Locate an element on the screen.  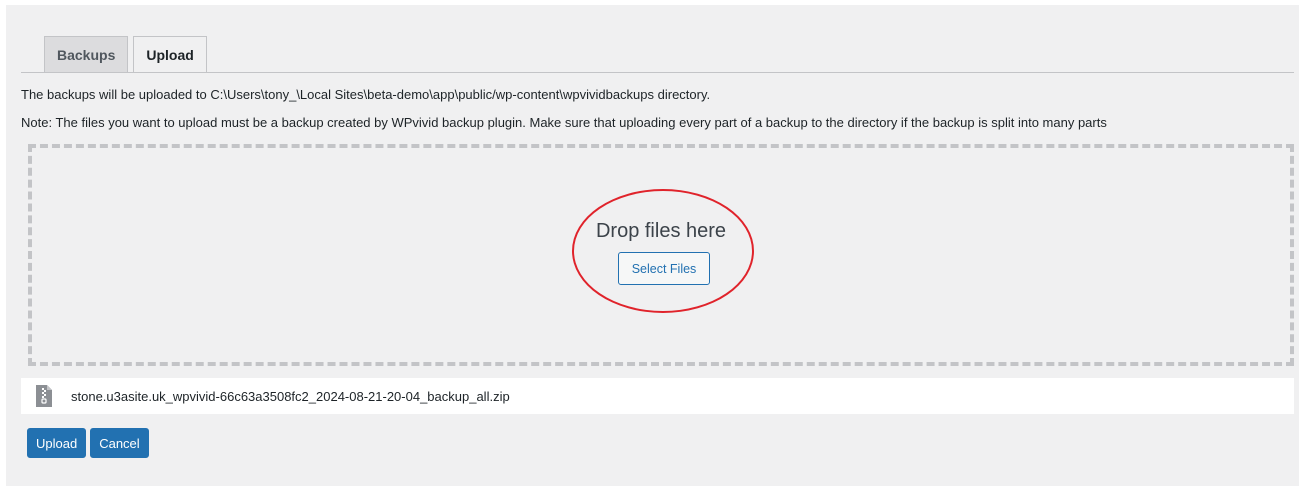
zip-file-icon is located at coordinates (44, 396).